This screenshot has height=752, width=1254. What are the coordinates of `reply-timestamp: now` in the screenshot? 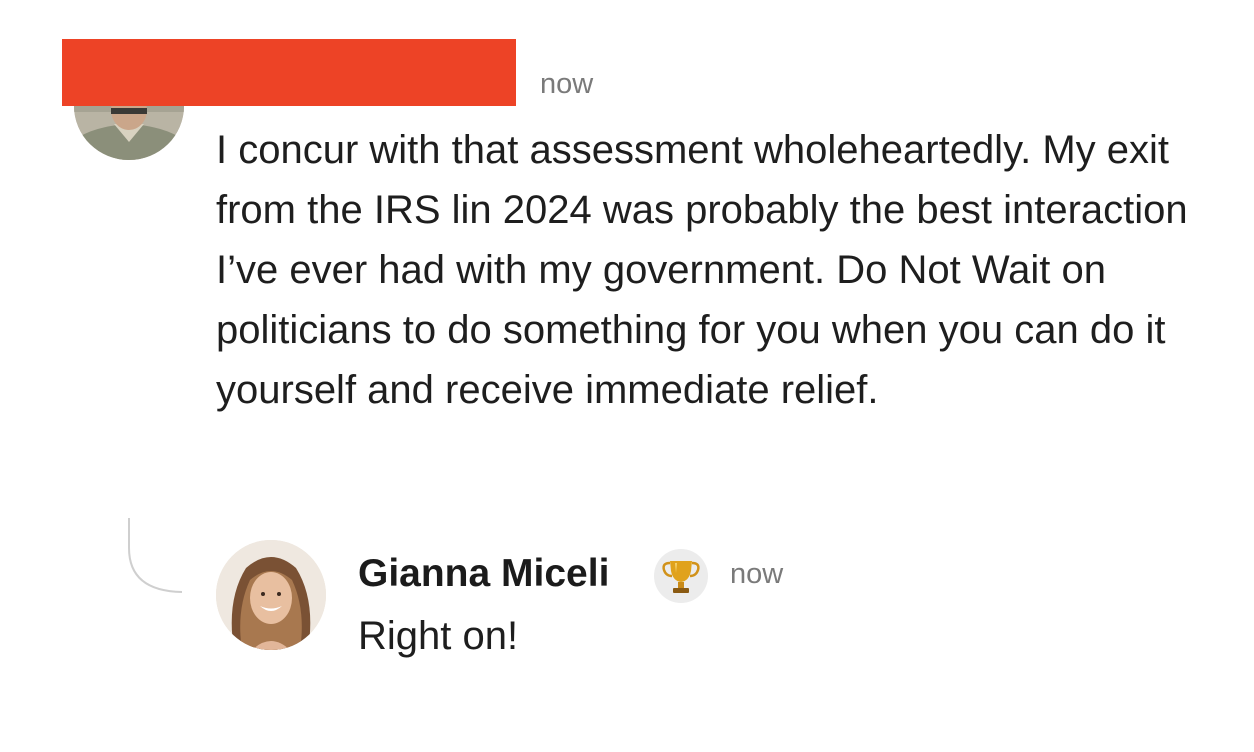 It's located at (757, 574).